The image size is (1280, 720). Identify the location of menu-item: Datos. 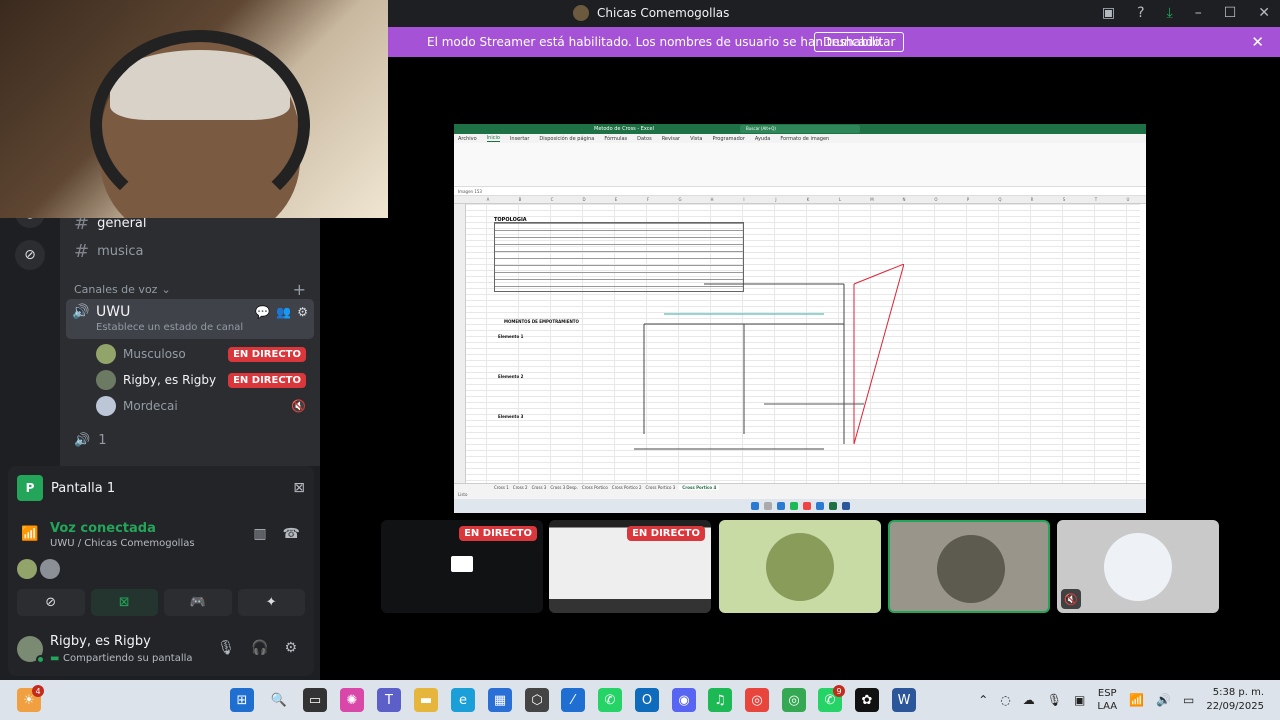
(644, 138).